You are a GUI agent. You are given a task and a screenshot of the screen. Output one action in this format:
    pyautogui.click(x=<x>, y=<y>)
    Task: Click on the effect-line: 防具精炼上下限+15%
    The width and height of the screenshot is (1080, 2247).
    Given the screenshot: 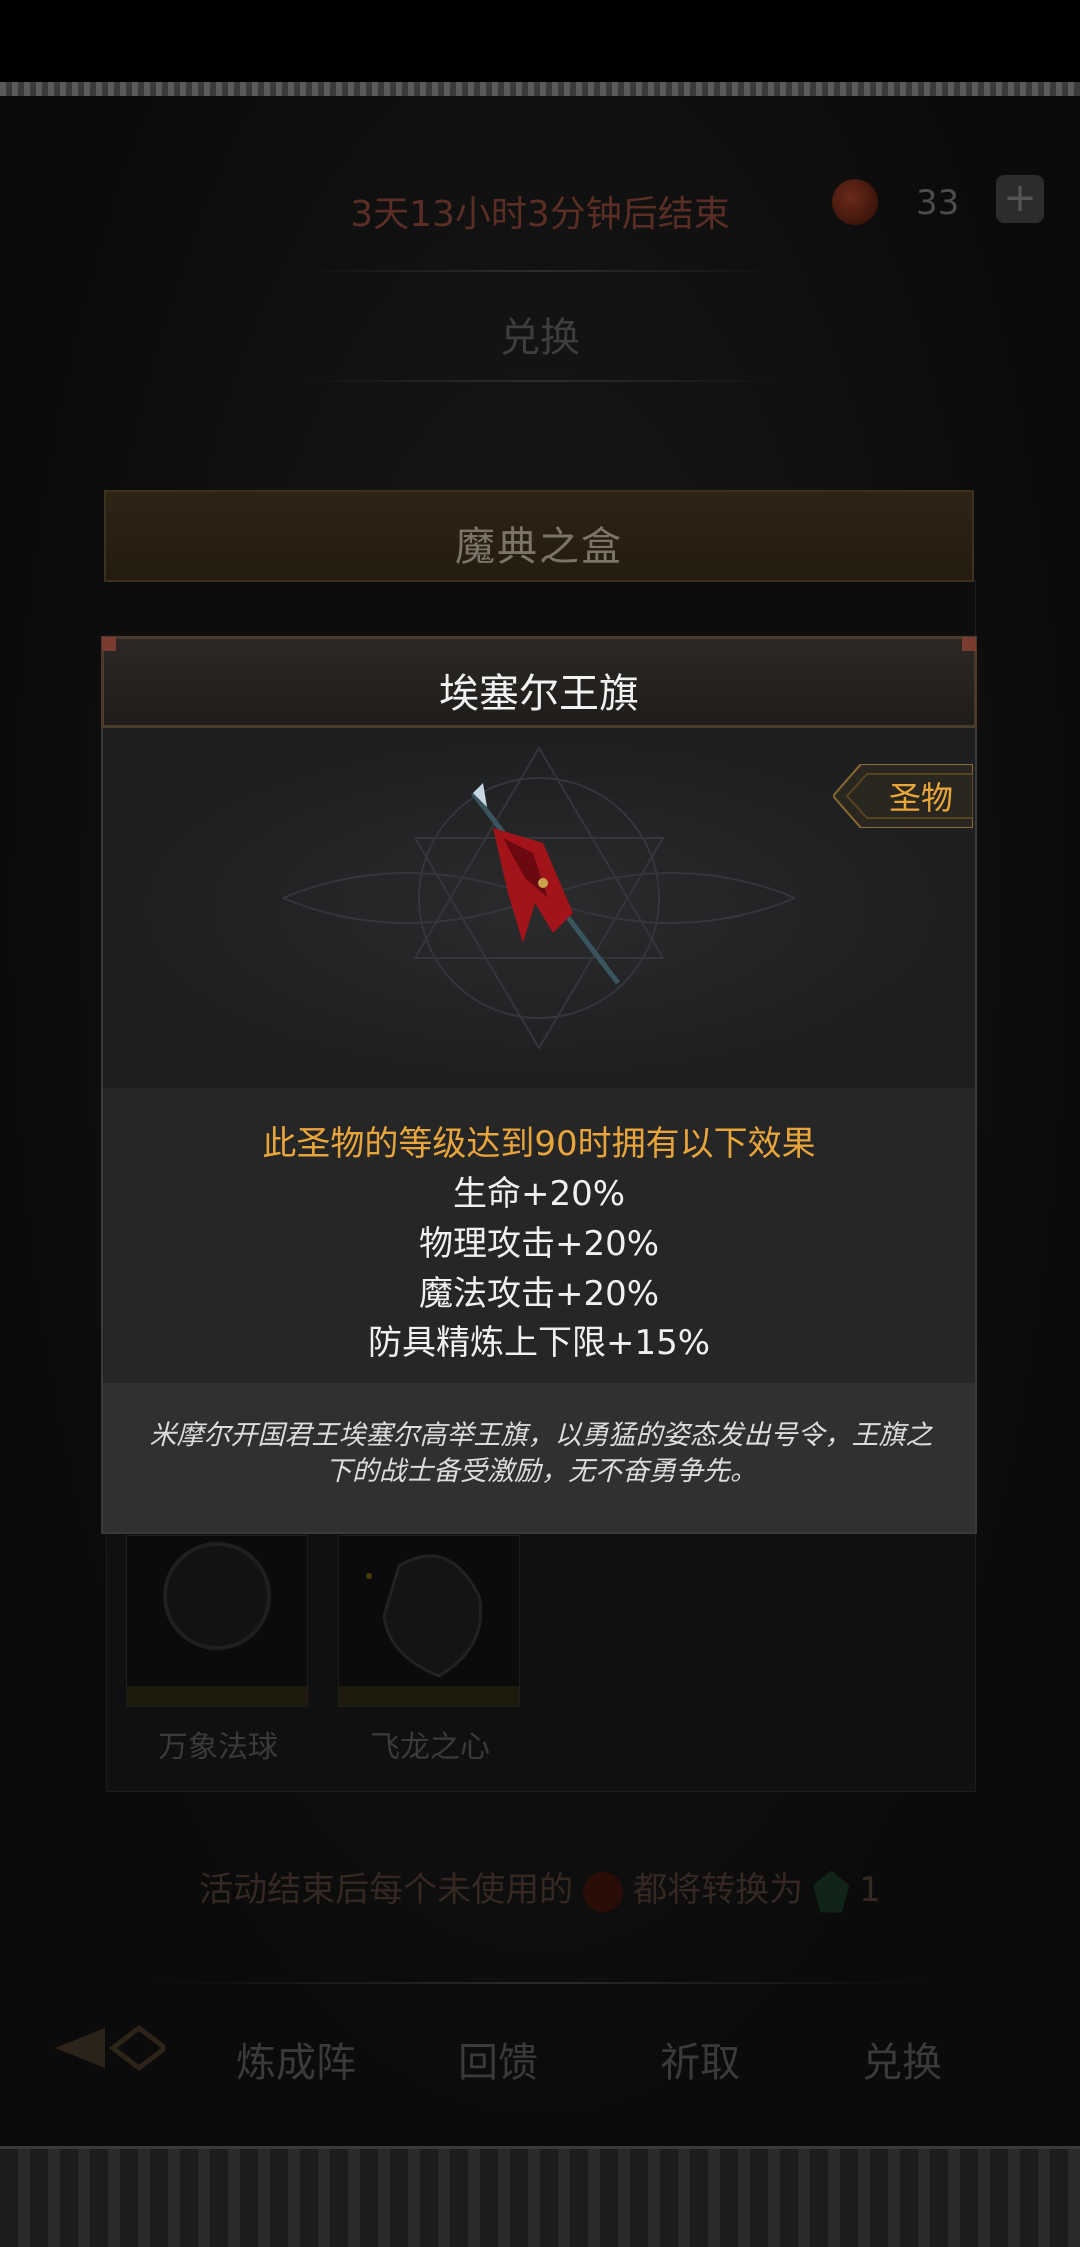 What is the action you would take?
    pyautogui.click(x=539, y=1343)
    